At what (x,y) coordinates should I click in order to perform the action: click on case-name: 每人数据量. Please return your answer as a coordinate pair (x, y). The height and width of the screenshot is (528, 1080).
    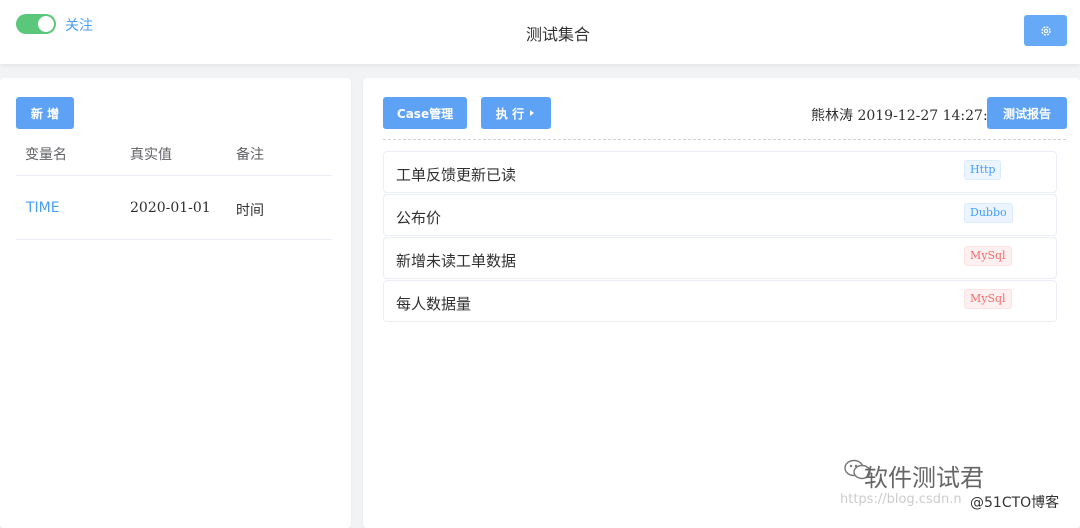
    Looking at the image, I should click on (434, 304).